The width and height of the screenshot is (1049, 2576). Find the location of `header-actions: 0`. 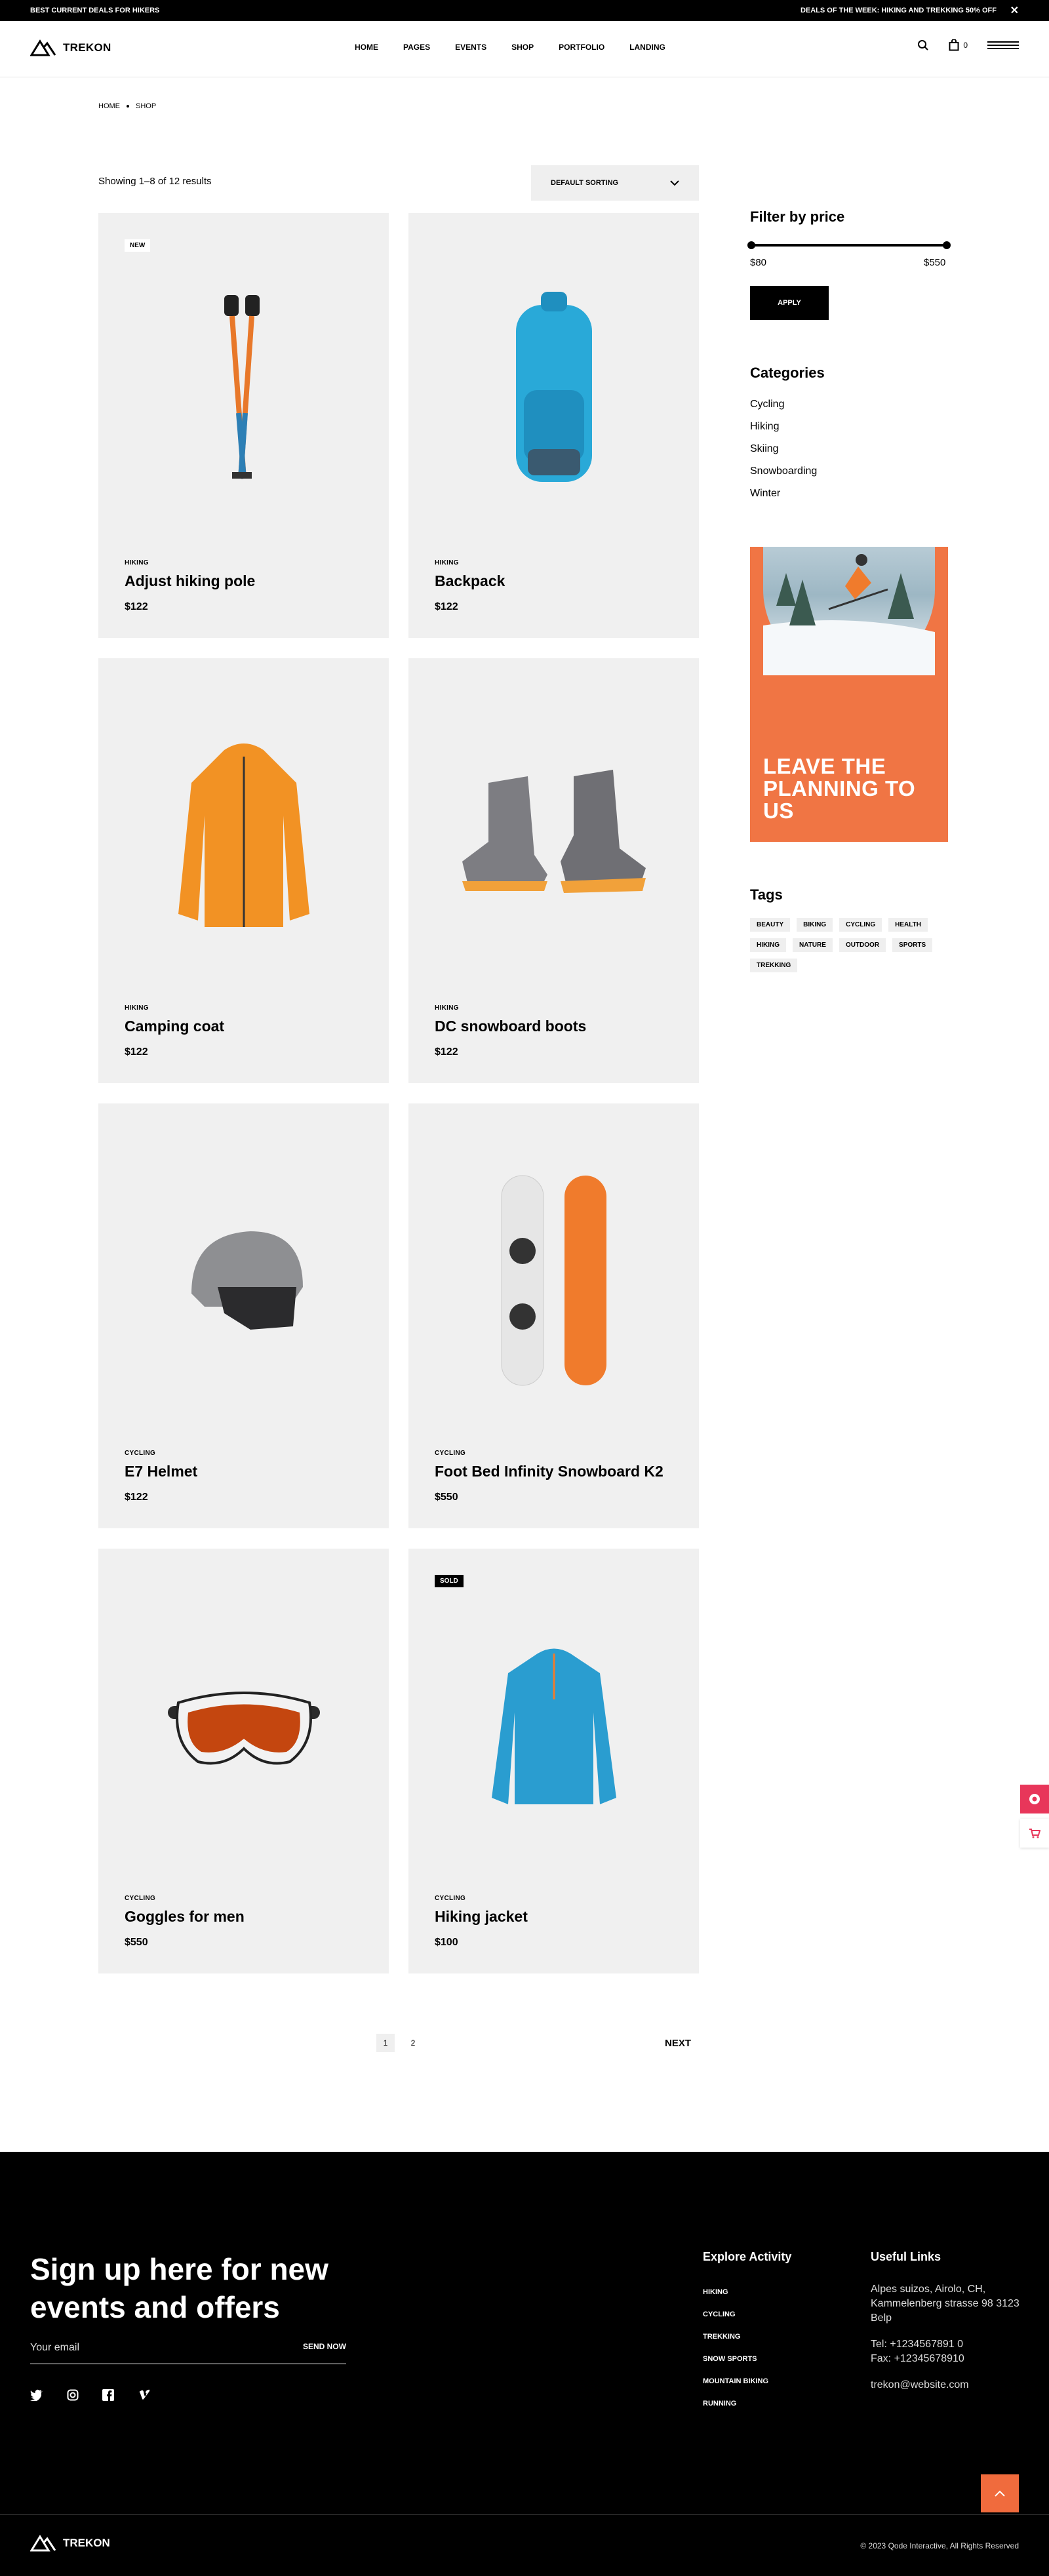

header-actions: 0 is located at coordinates (968, 45).